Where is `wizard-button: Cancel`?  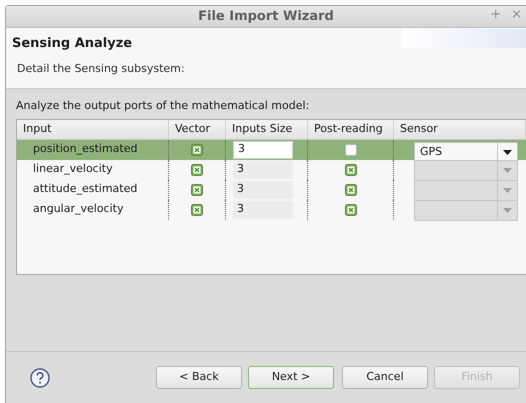
wizard-button: Cancel is located at coordinates (385, 377).